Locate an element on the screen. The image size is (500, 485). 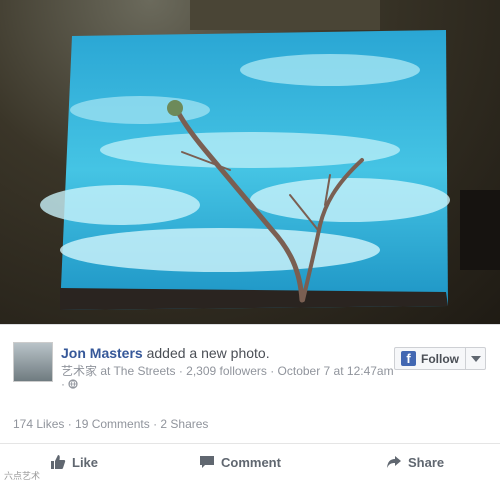
facebook-icon: f is located at coordinates (408, 358).